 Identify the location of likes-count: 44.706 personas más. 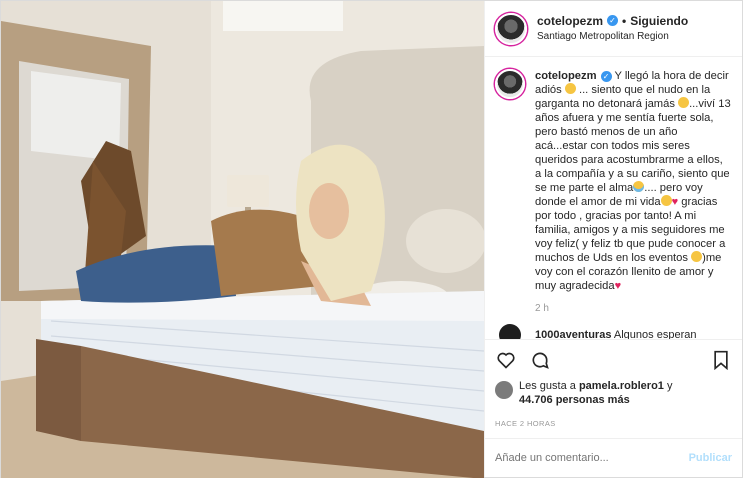
(574, 400).